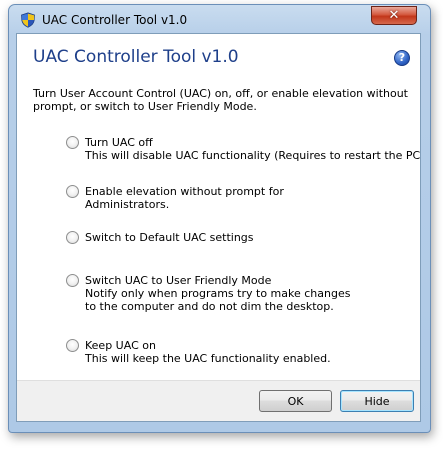 This screenshot has width=443, height=449. What do you see at coordinates (136, 57) in the screenshot?
I see `page-title: UAC Controller Tool v1.0` at bounding box center [136, 57].